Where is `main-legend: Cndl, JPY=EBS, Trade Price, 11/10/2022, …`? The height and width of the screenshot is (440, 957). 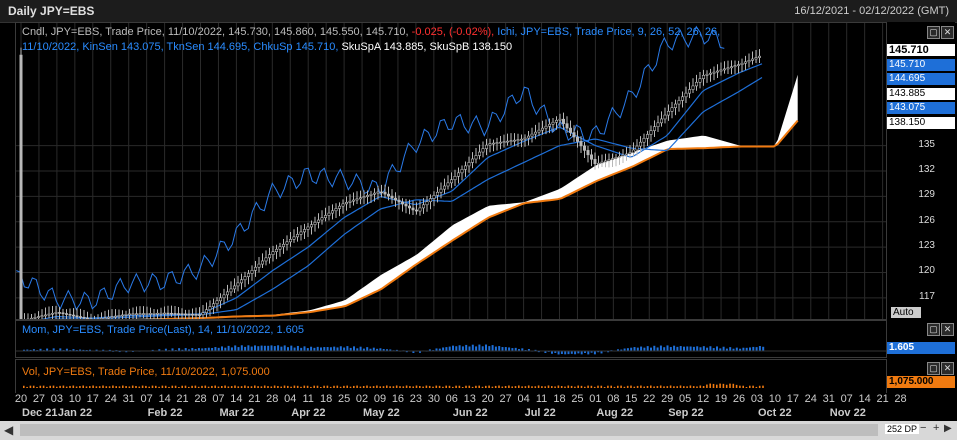 main-legend: Cndl, JPY=EBS, Trade Price, 11/10/2022, … is located at coordinates (371, 32).